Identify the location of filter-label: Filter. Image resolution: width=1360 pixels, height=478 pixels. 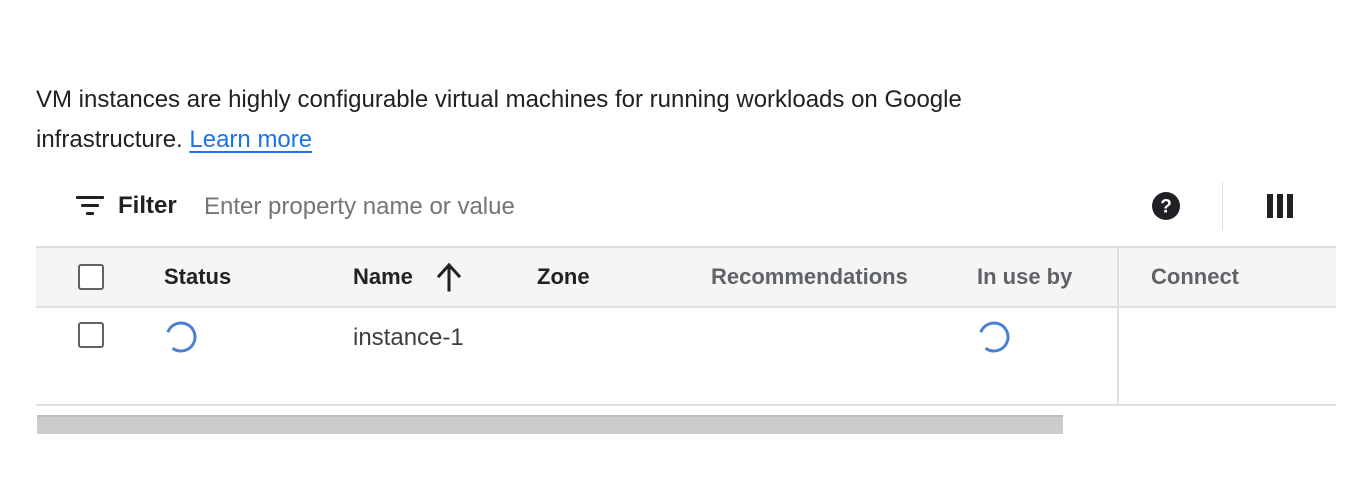
(147, 206).